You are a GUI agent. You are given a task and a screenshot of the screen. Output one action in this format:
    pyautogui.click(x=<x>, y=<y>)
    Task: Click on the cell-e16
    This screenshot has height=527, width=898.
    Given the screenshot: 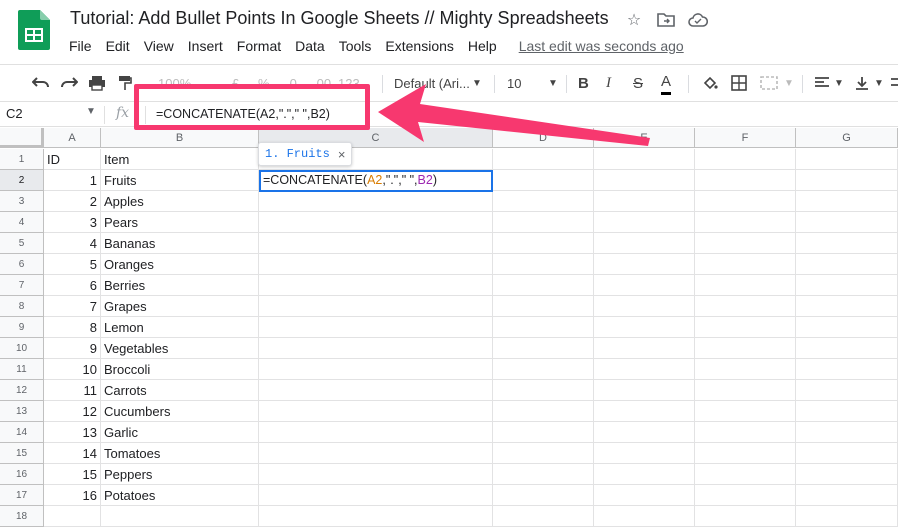 What is the action you would take?
    pyautogui.click(x=644, y=474)
    